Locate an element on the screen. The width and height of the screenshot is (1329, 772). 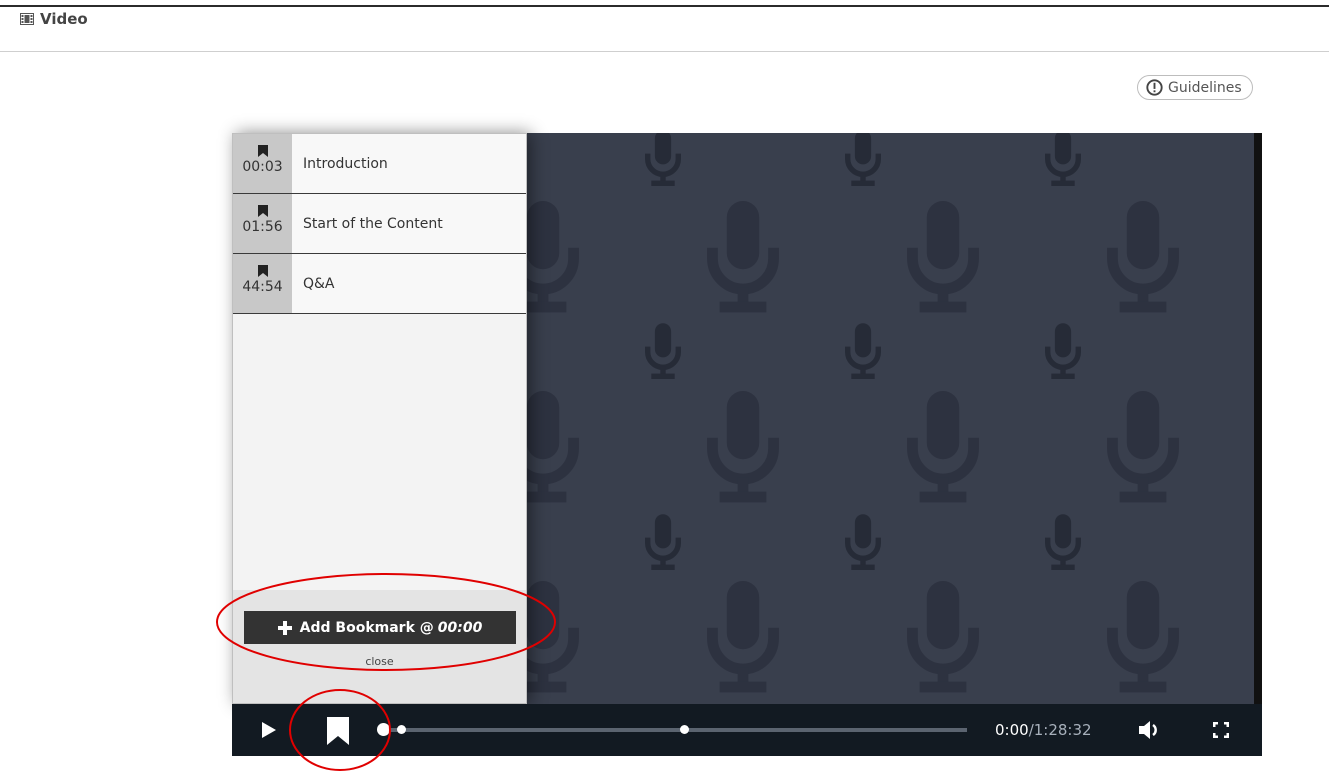
bookmark-title: Introduction is located at coordinates (345, 164).